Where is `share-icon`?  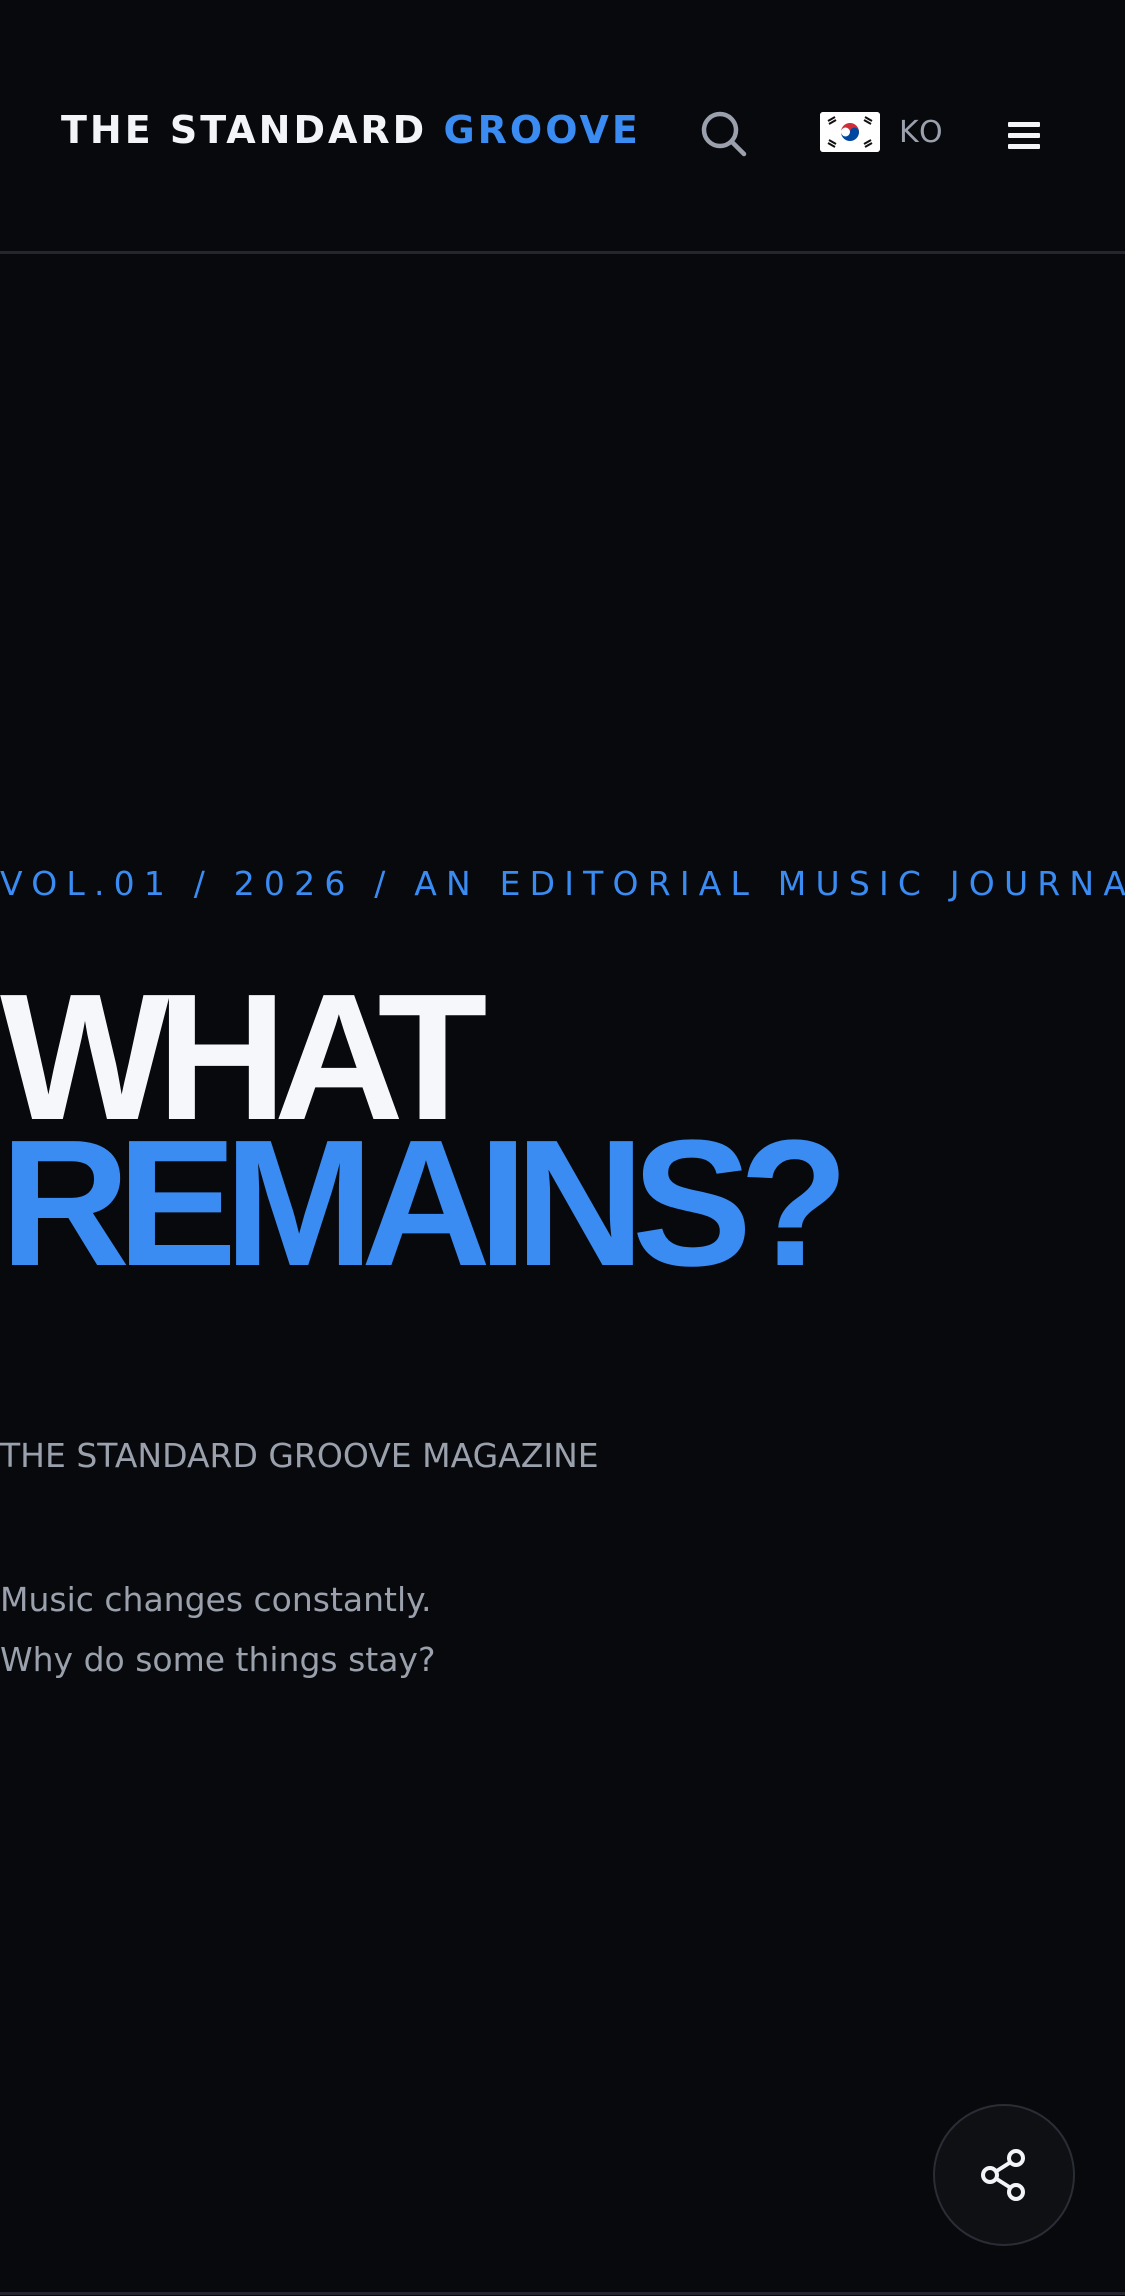 share-icon is located at coordinates (1003, 2175).